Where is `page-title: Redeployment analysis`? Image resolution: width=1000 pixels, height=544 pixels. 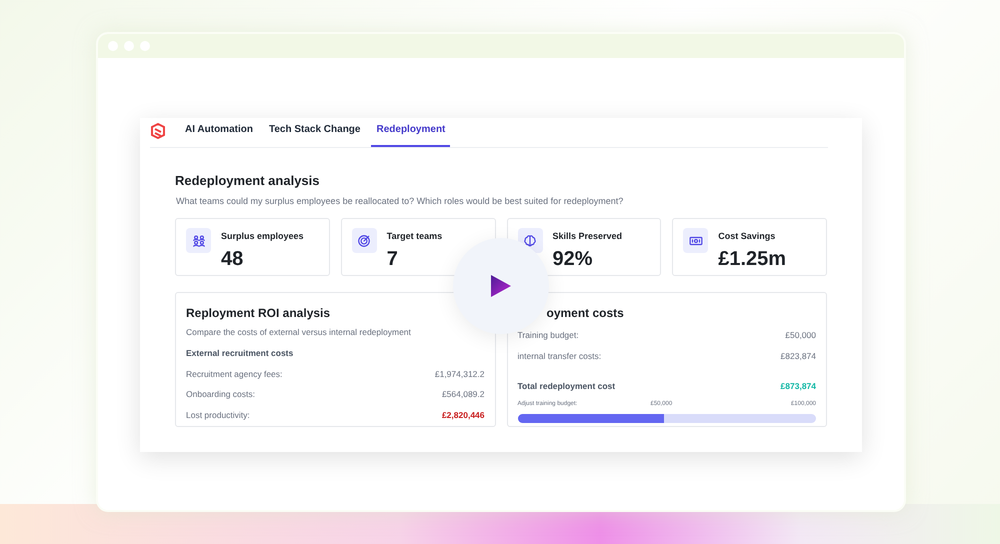
page-title: Redeployment analysis is located at coordinates (247, 181).